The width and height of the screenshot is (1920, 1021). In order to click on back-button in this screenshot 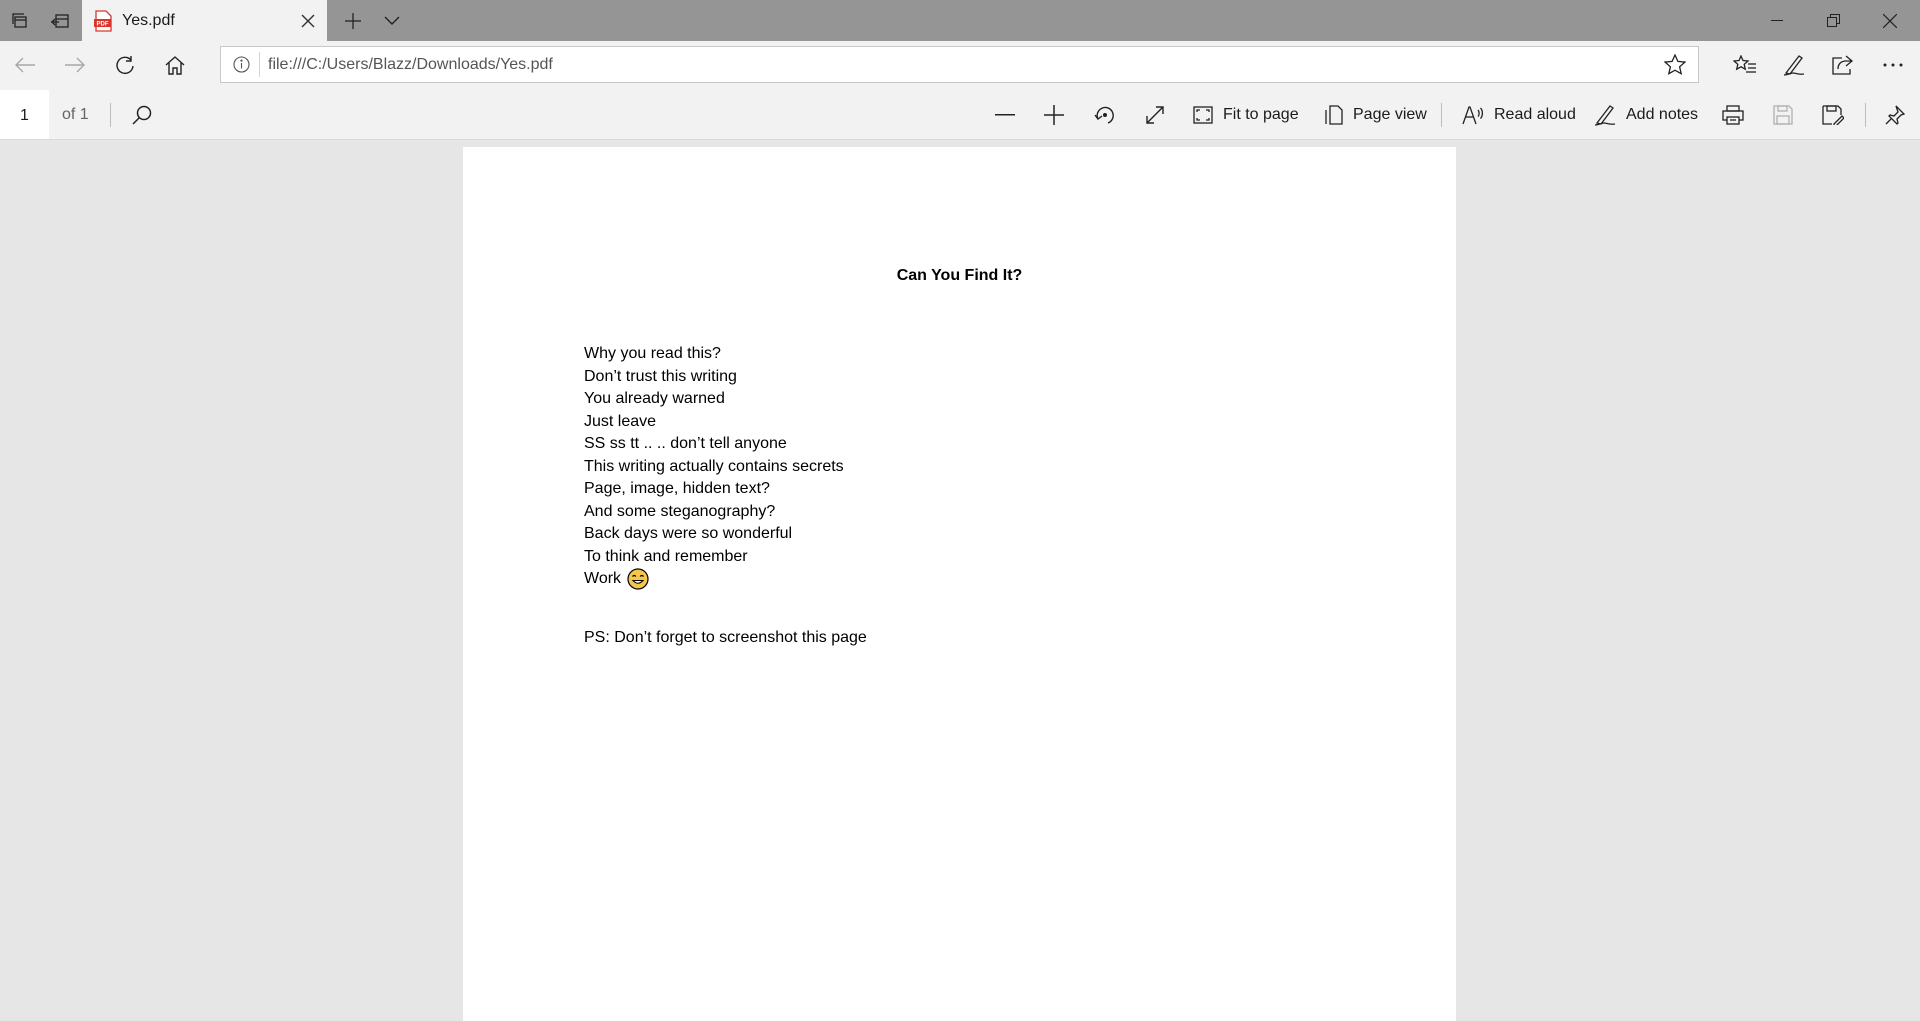, I will do `click(25, 65)`.